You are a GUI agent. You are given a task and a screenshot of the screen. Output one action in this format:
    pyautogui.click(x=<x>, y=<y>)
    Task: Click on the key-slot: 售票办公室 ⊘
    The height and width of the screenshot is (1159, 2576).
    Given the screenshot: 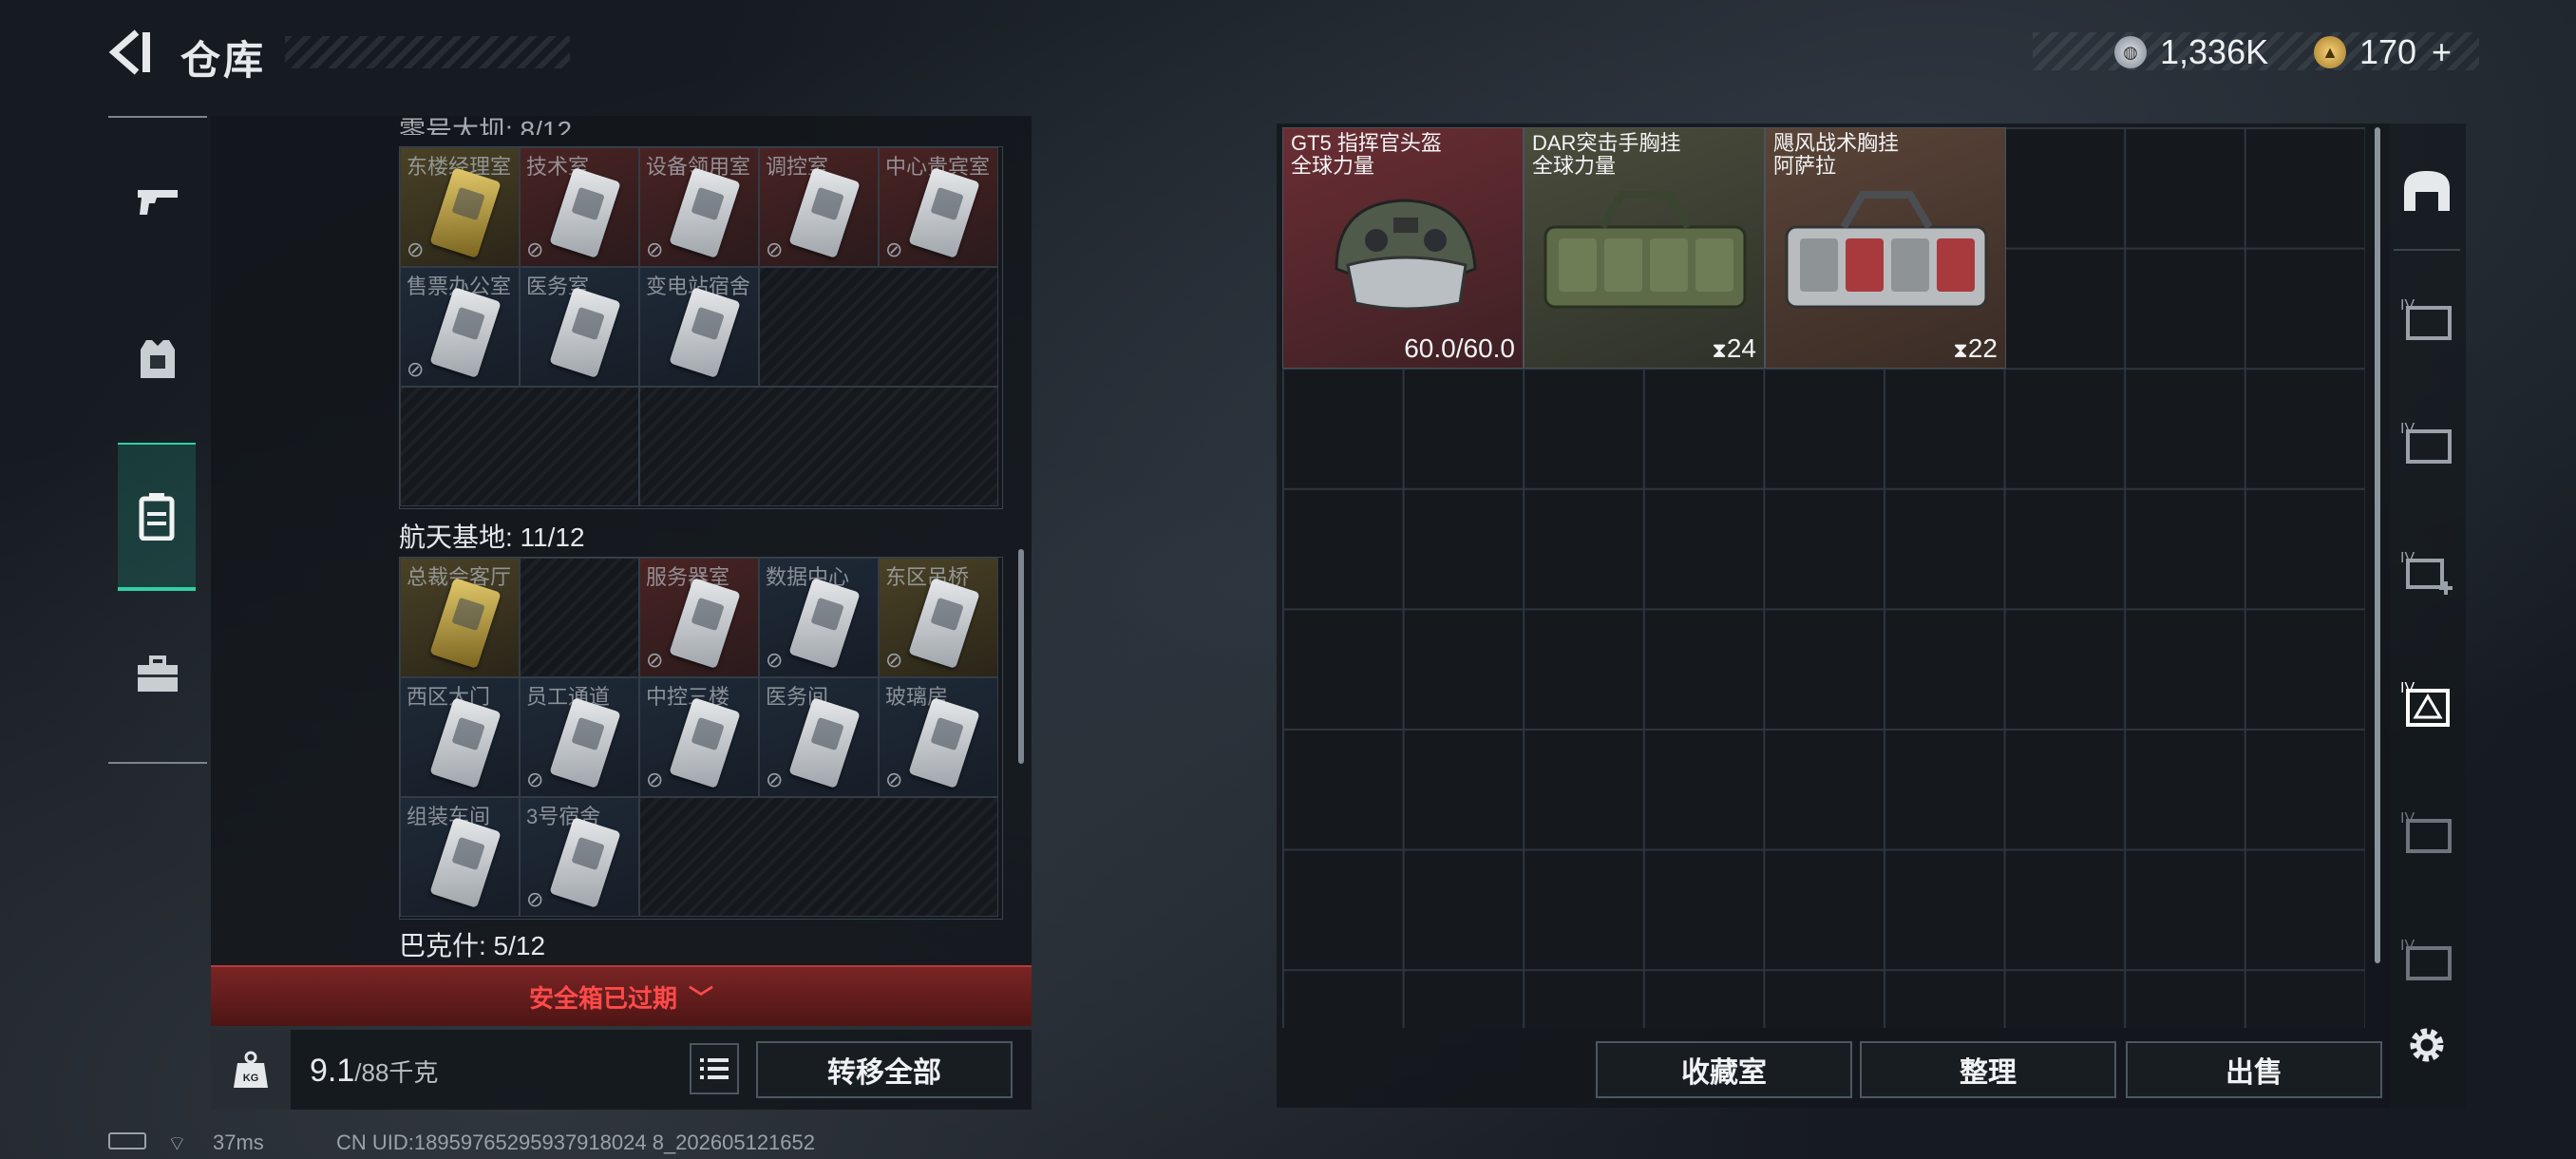 What is the action you would take?
    pyautogui.click(x=460, y=327)
    